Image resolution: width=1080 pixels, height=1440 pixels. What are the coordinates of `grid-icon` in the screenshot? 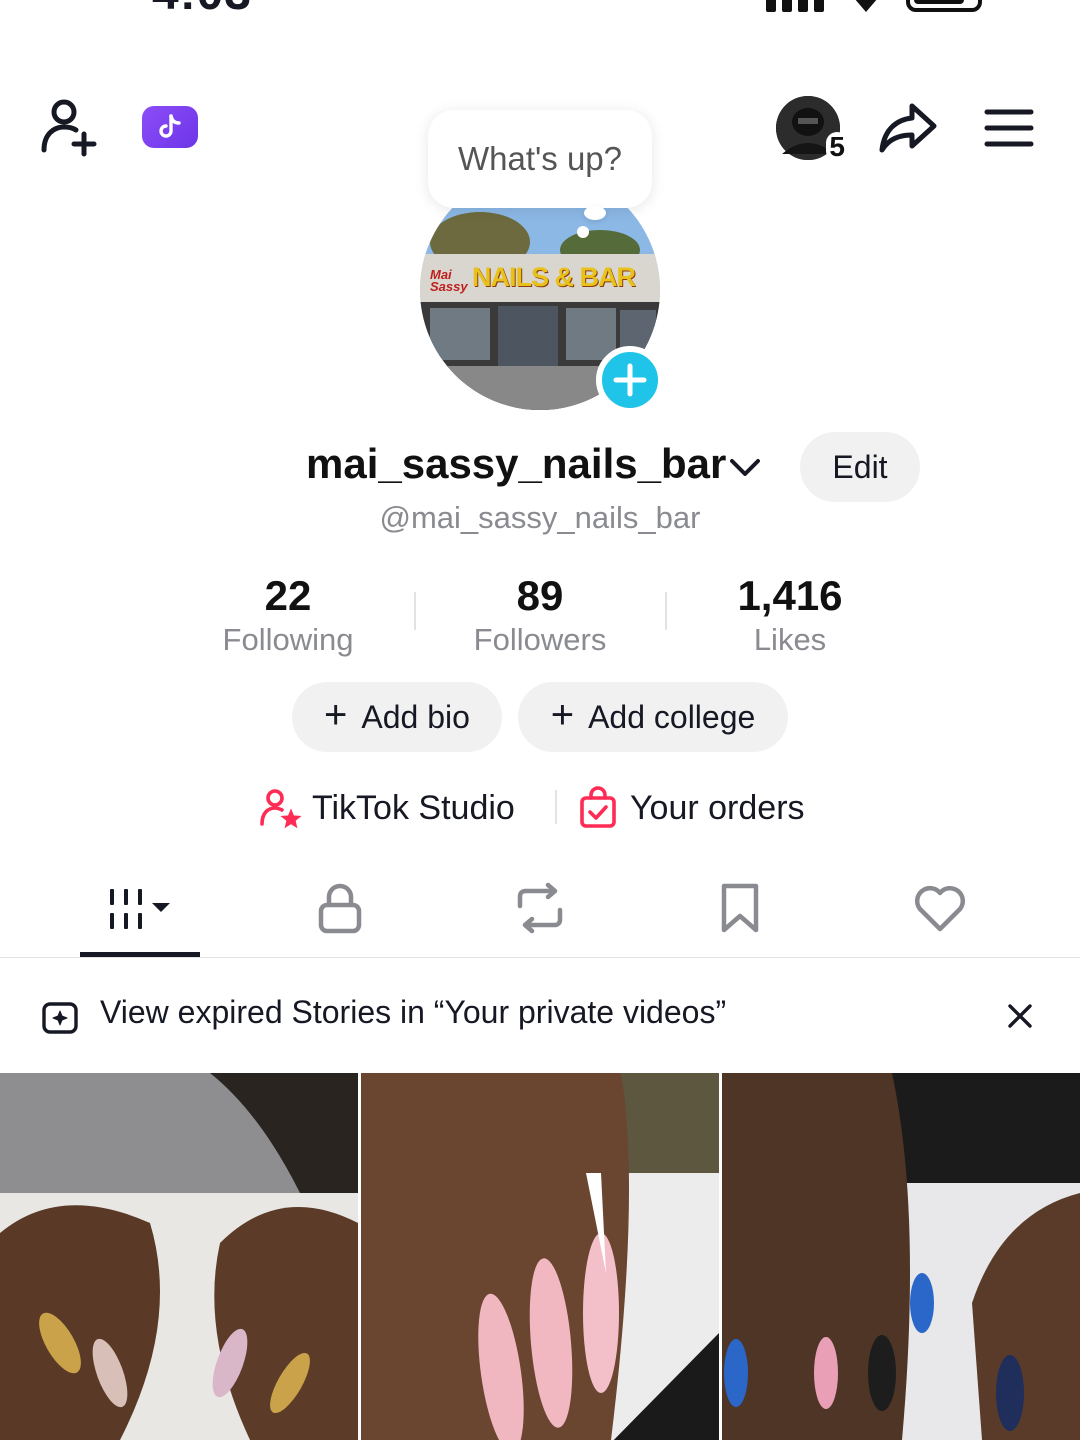 It's located at (140, 909).